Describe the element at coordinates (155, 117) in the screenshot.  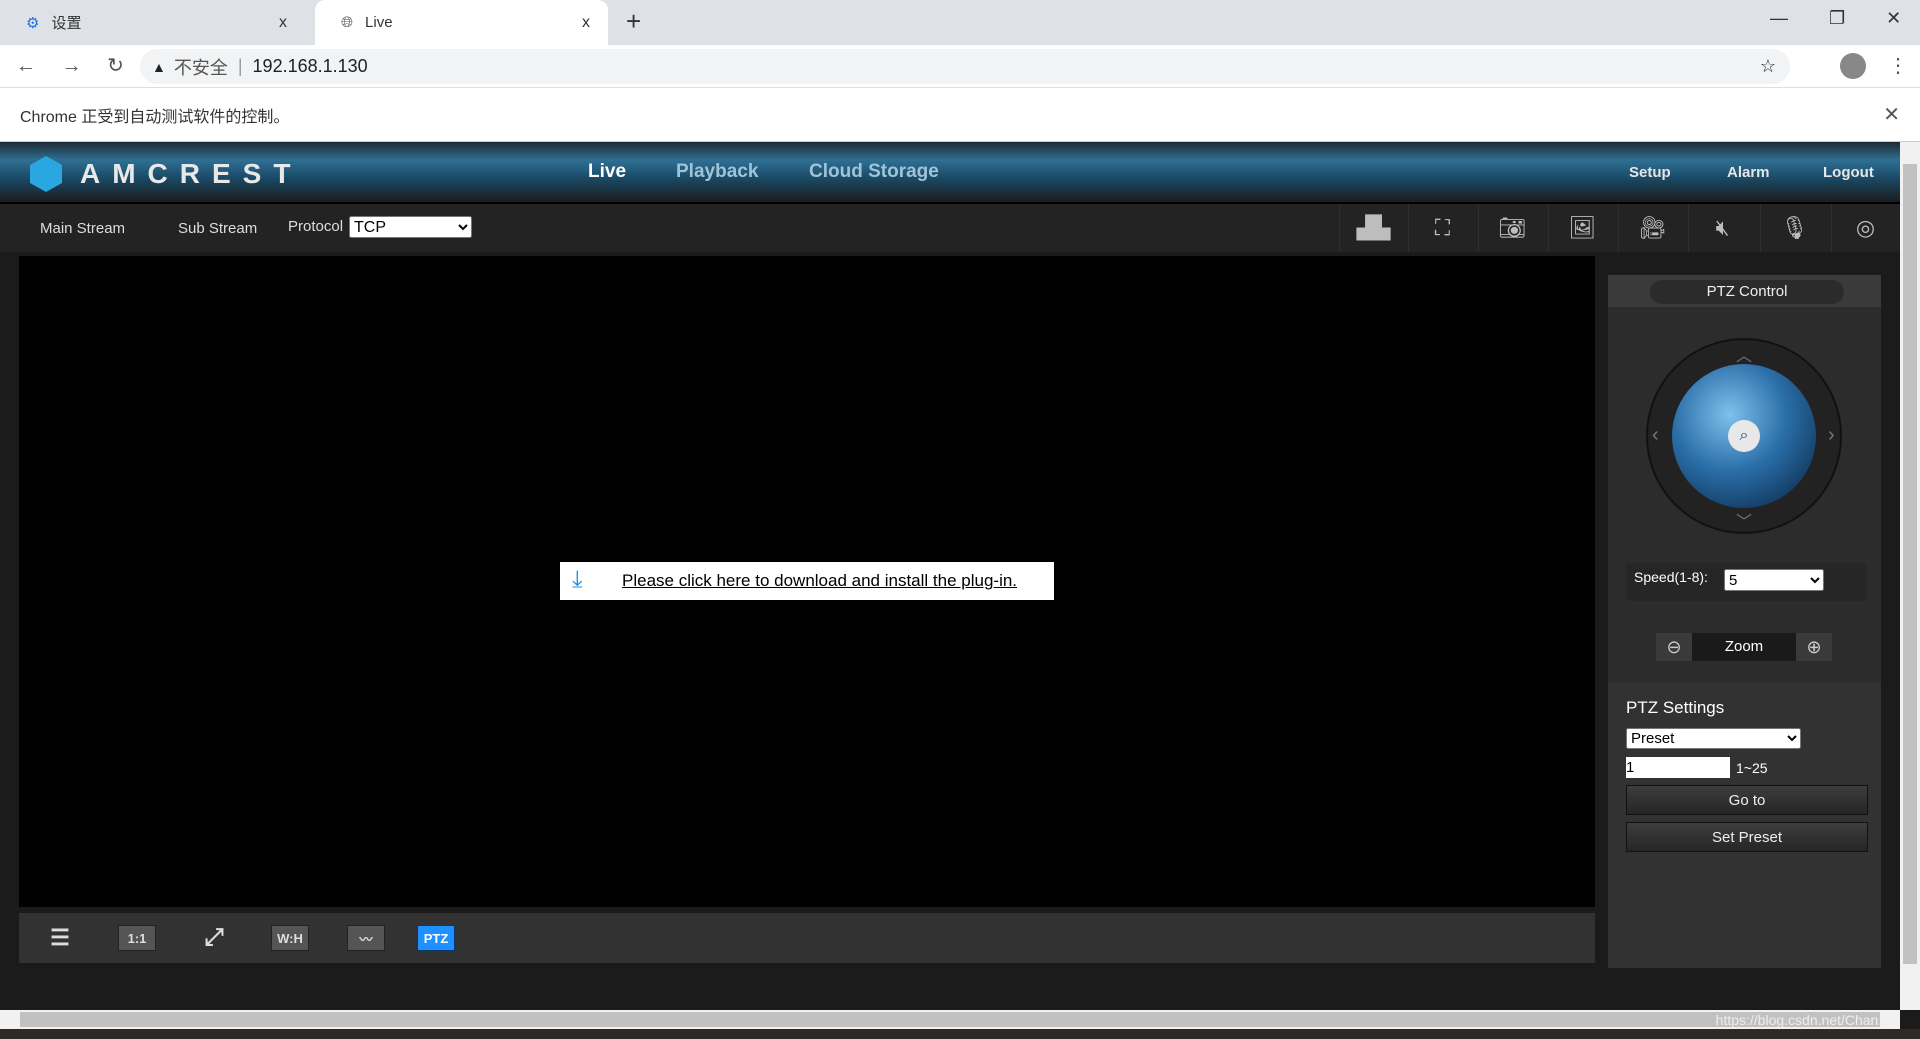
I see `info-text: Chrome 正受到自动测试软件的控制。` at that location.